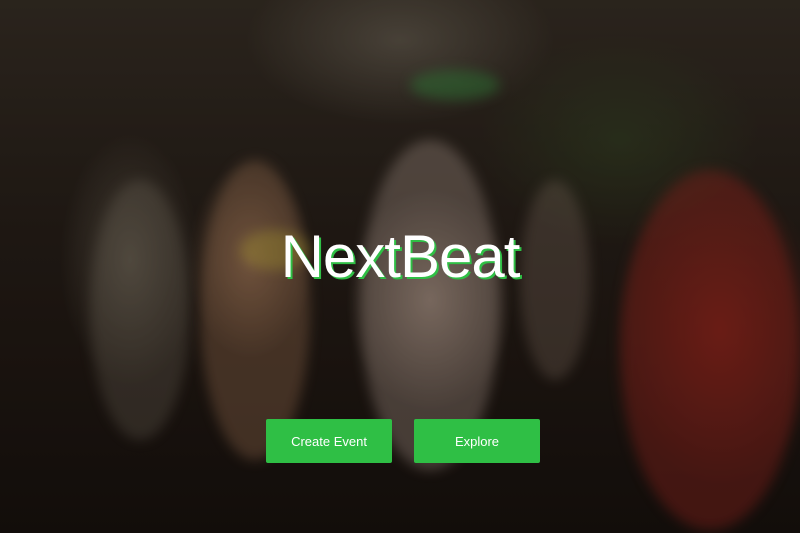 The image size is (800, 533). I want to click on explore-button: Explore, so click(477, 441).